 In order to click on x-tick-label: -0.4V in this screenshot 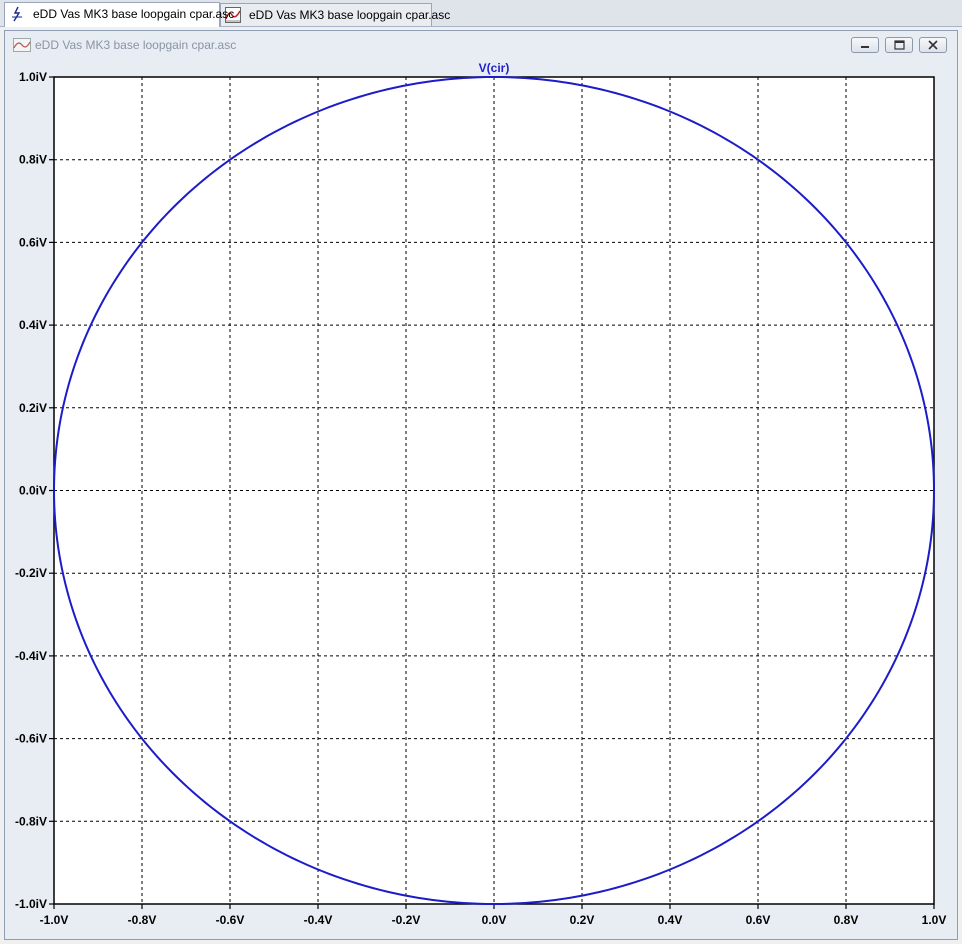, I will do `click(318, 920)`.